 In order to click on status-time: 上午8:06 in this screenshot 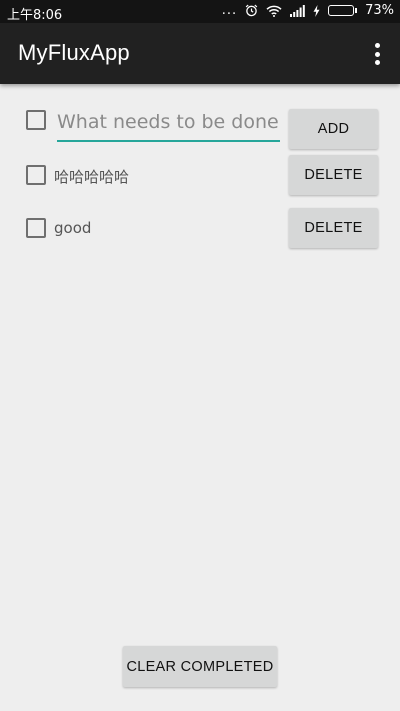, I will do `click(35, 15)`.